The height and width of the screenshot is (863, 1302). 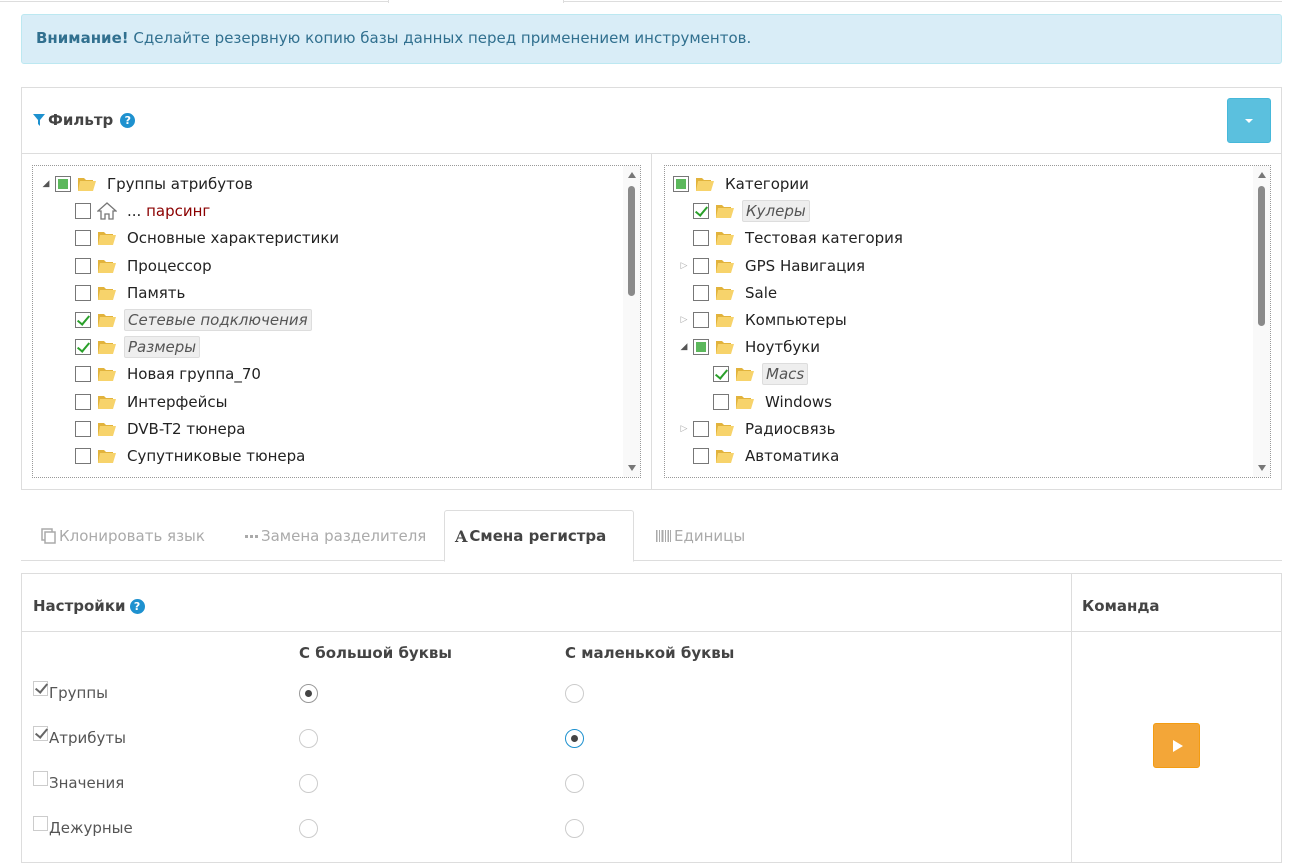 I want to click on tree-node: Сетевые подключения, so click(x=185, y=320).